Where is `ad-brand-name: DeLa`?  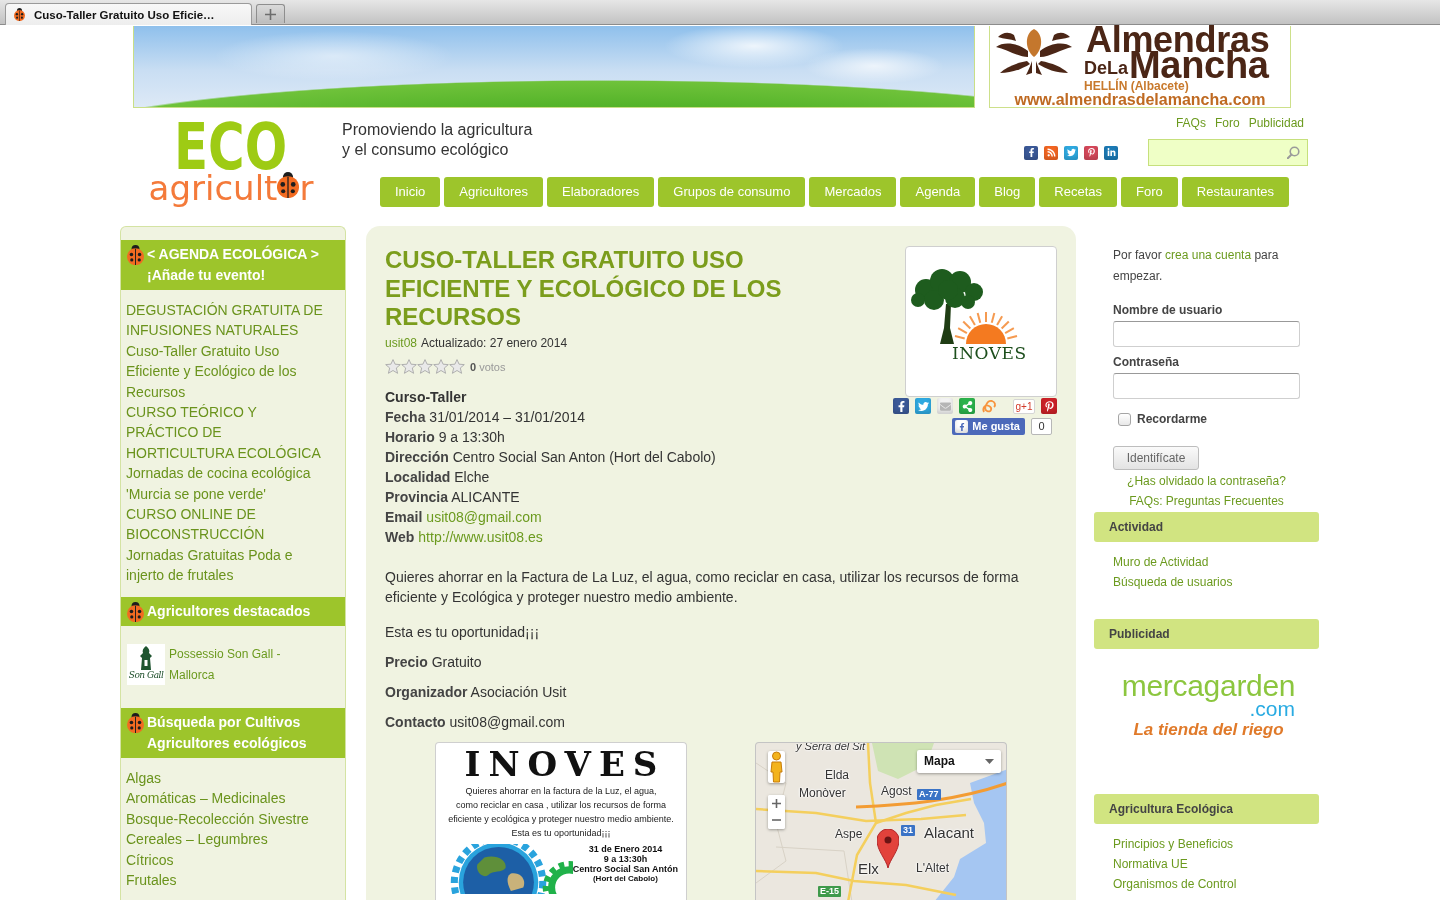
ad-brand-name: DeLa is located at coordinates (1106, 68).